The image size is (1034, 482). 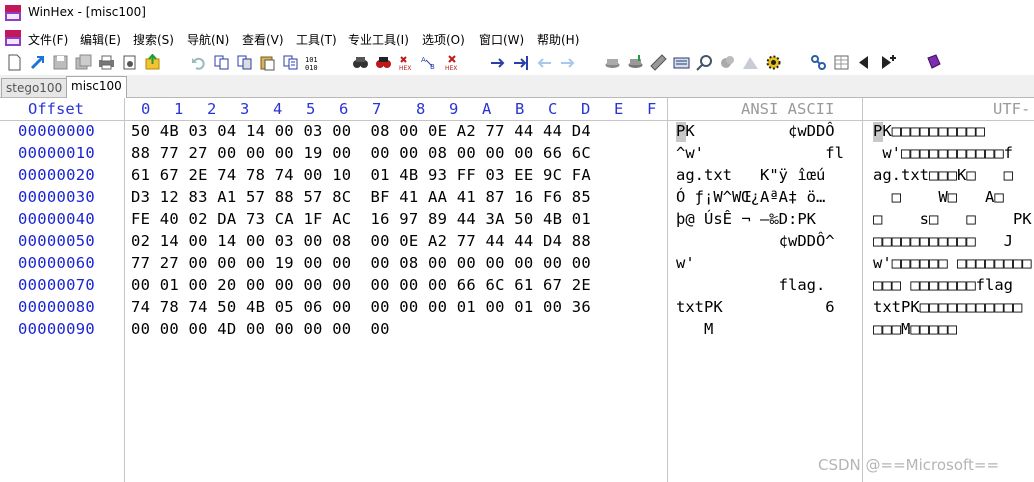 What do you see at coordinates (452, 62) in the screenshot?
I see `find-replace-hex-icon: HEX` at bounding box center [452, 62].